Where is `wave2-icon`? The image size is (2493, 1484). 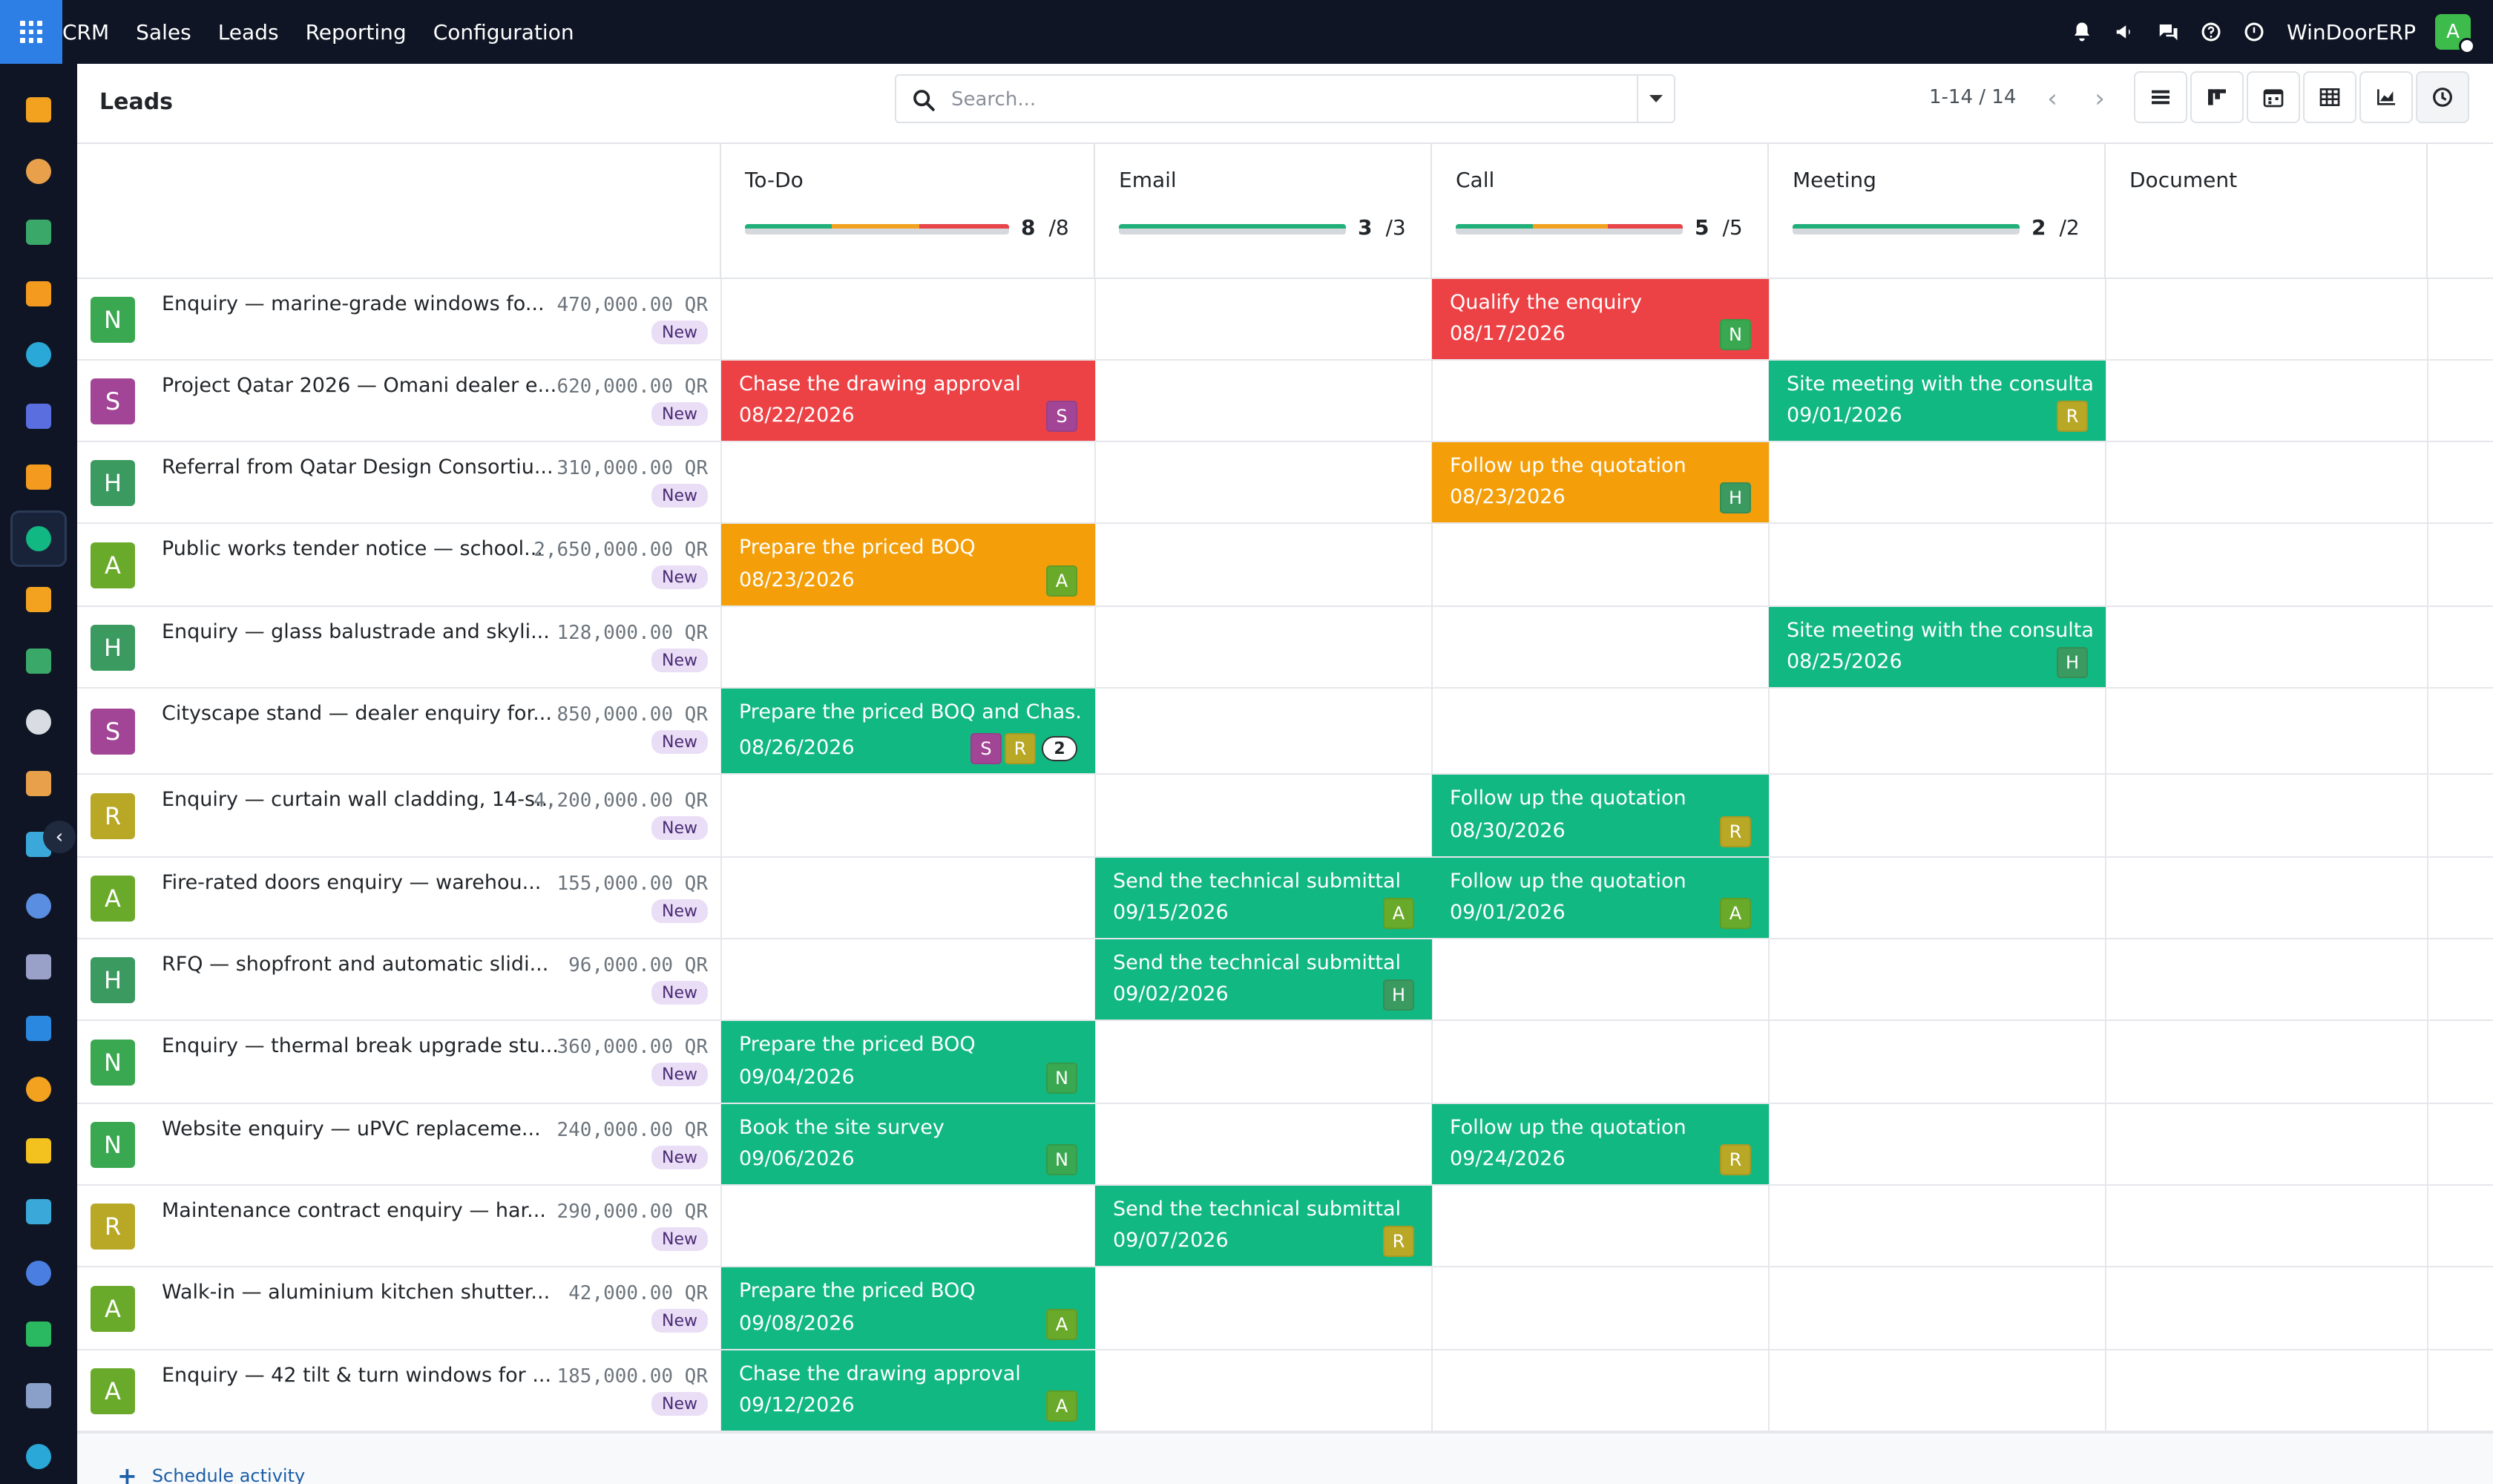 wave2-icon is located at coordinates (38, 1456).